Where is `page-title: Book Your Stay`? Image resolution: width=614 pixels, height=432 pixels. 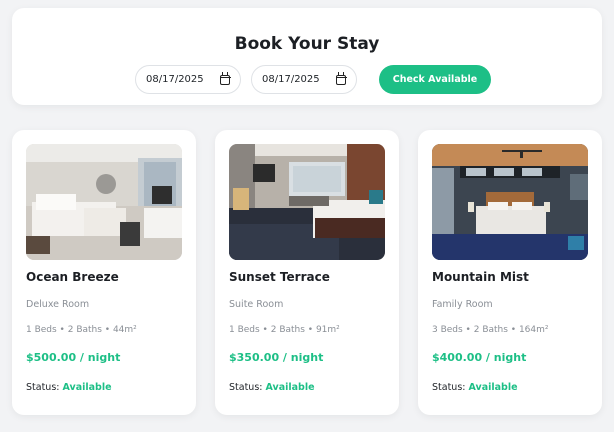
page-title: Book Your Stay is located at coordinates (307, 44).